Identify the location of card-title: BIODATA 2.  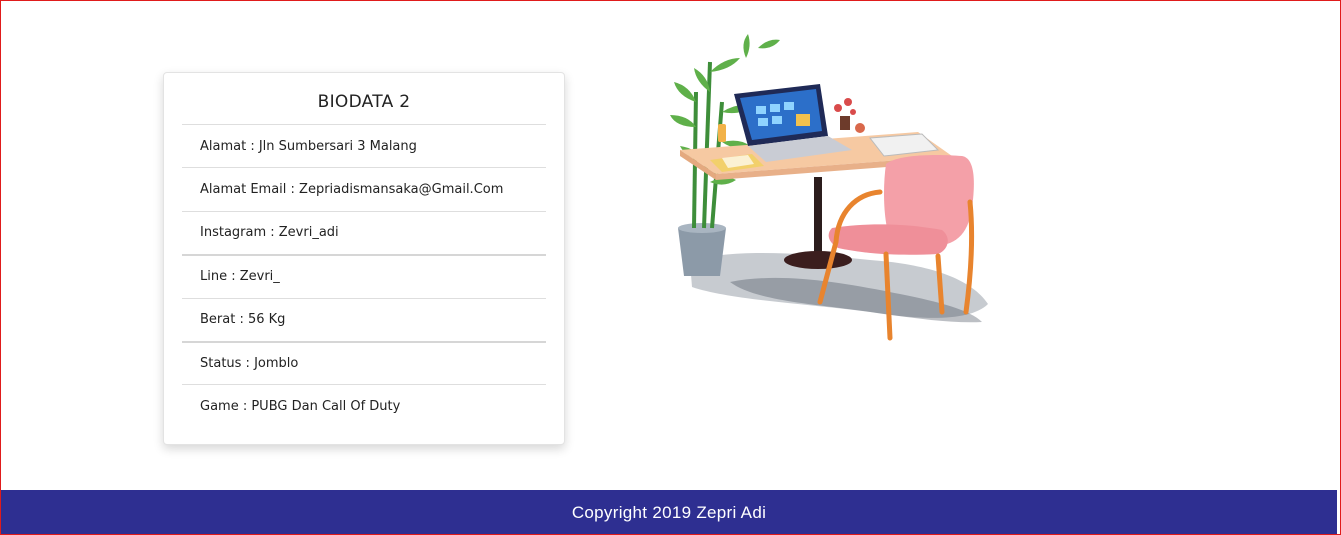
(364, 102).